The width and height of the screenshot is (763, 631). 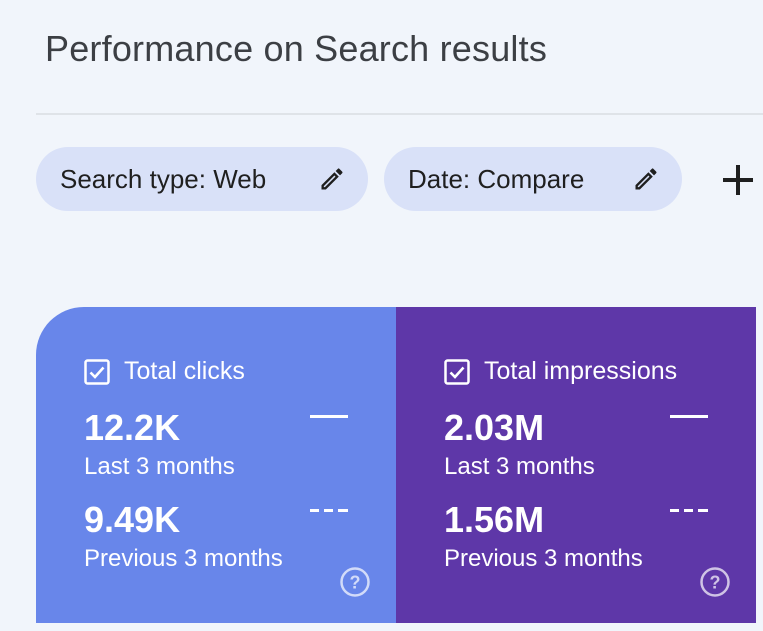 What do you see at coordinates (399, 114) in the screenshot?
I see `header-divider` at bounding box center [399, 114].